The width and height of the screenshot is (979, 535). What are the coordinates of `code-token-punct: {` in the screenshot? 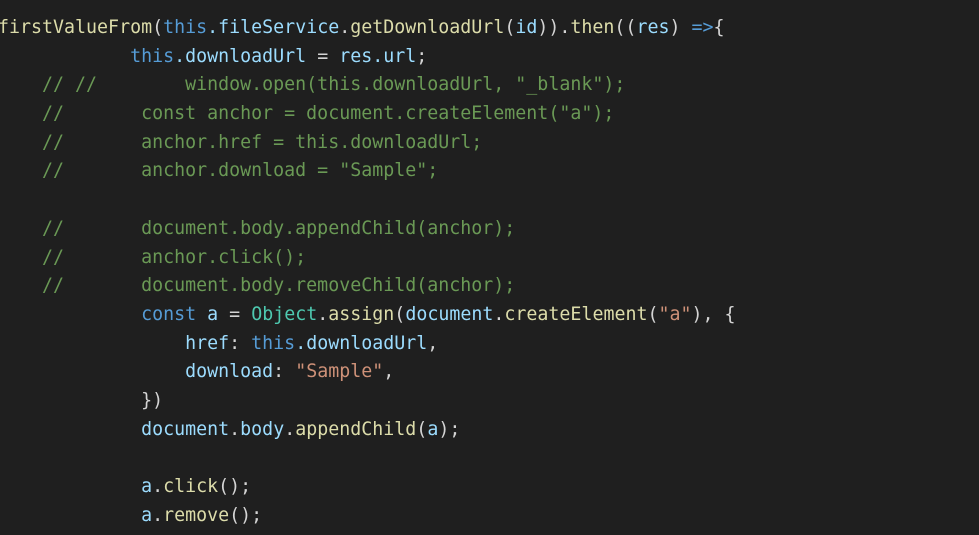 It's located at (719, 27).